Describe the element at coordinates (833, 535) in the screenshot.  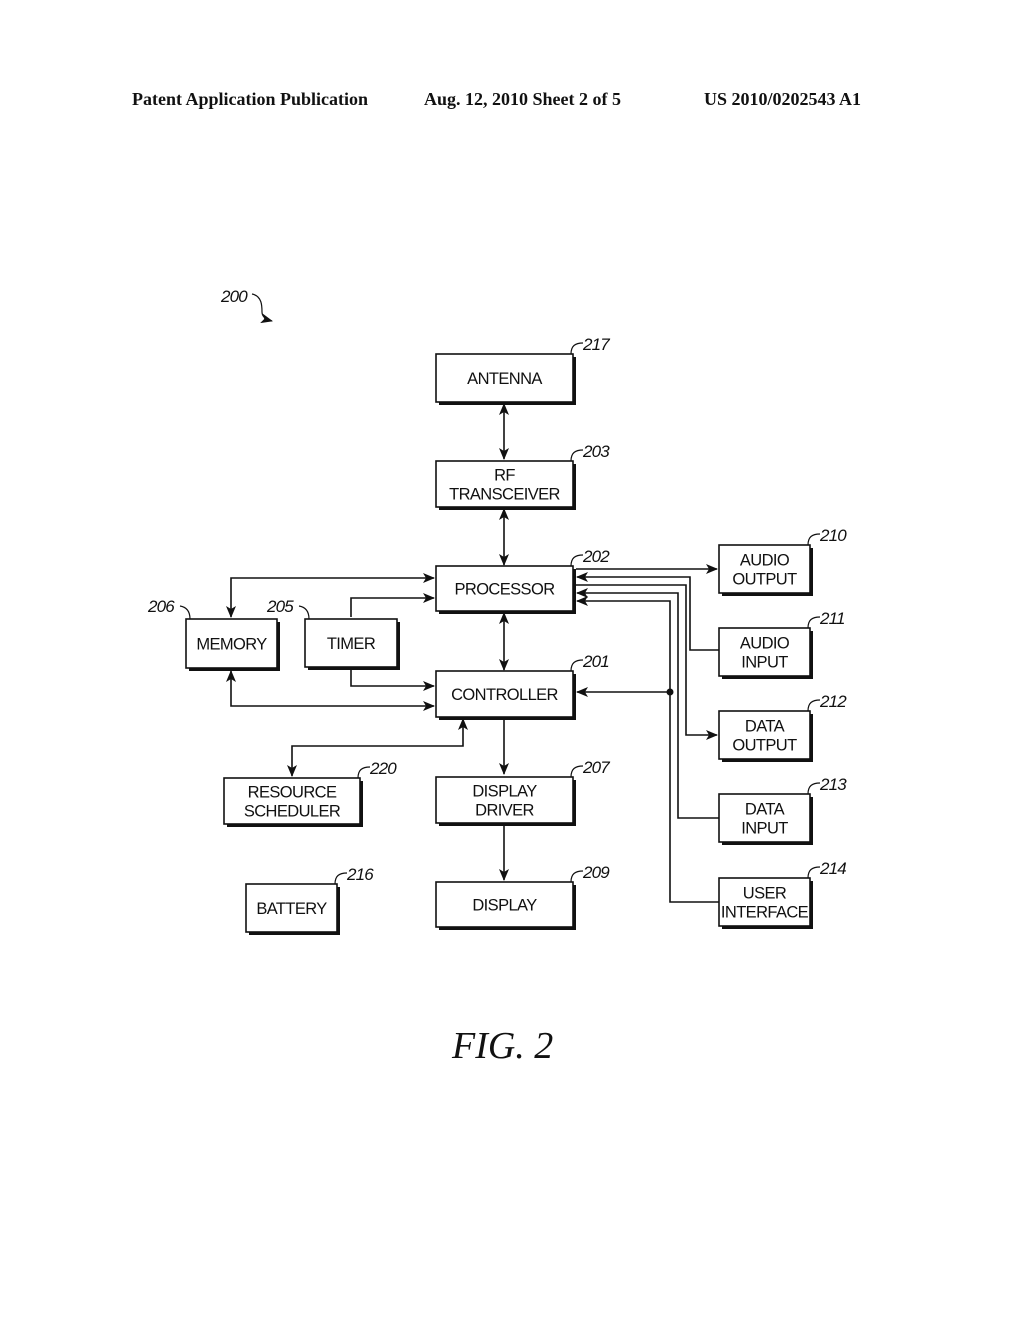
I see `block-ref: 210` at that location.